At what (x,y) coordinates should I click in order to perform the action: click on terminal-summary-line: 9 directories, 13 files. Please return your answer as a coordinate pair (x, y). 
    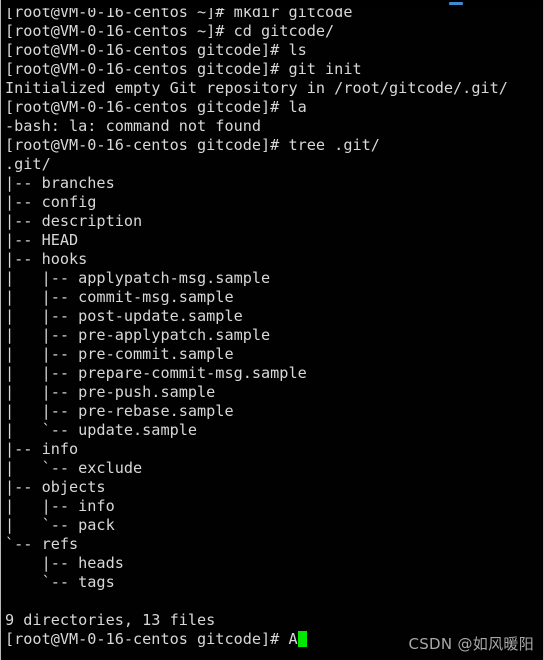
    Looking at the image, I should click on (110, 620).